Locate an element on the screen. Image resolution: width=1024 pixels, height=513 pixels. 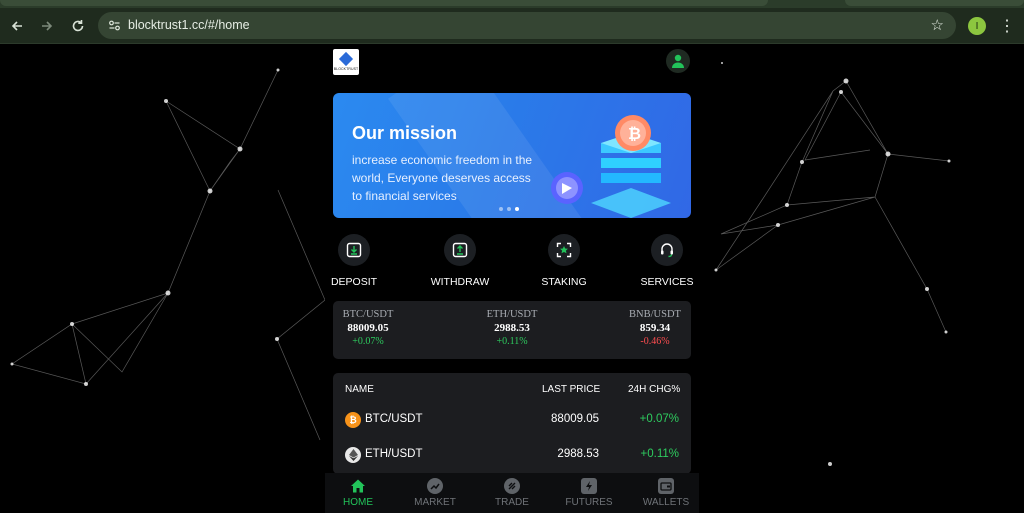
ticker-pair: ETH/USDT is located at coordinates (512, 314).